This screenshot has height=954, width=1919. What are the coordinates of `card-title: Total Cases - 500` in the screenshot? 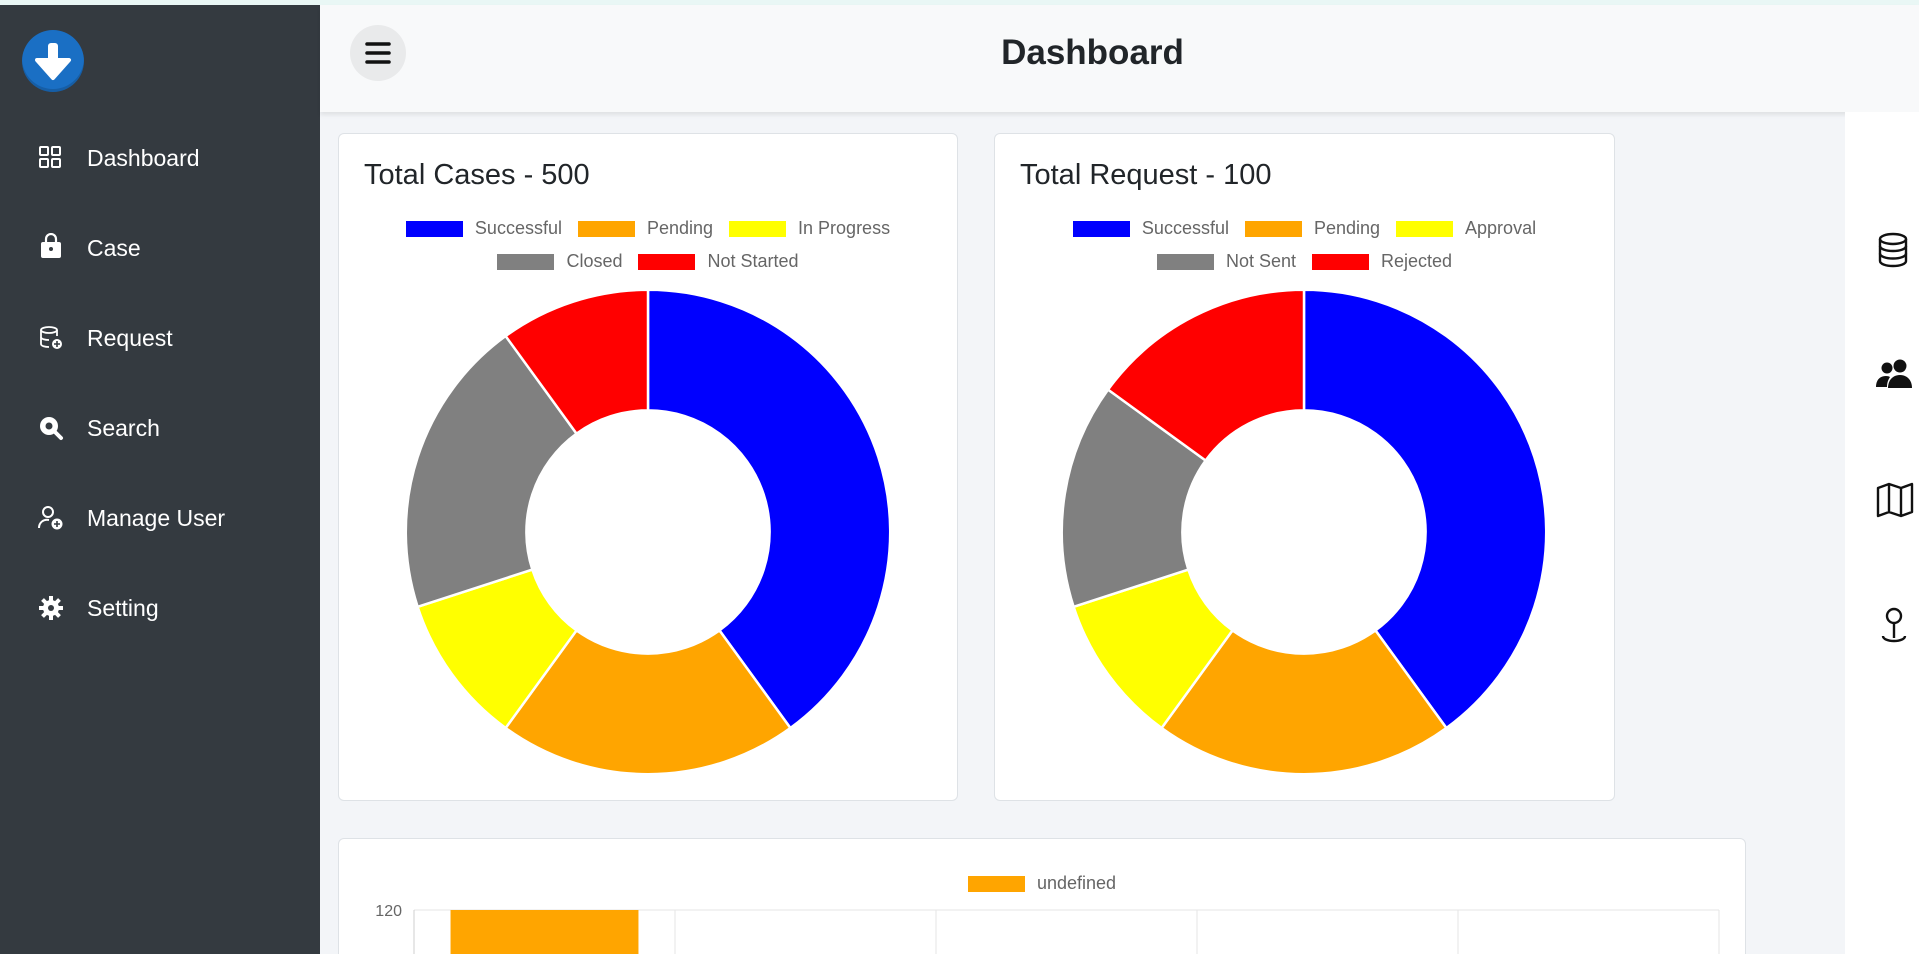 It's located at (477, 175).